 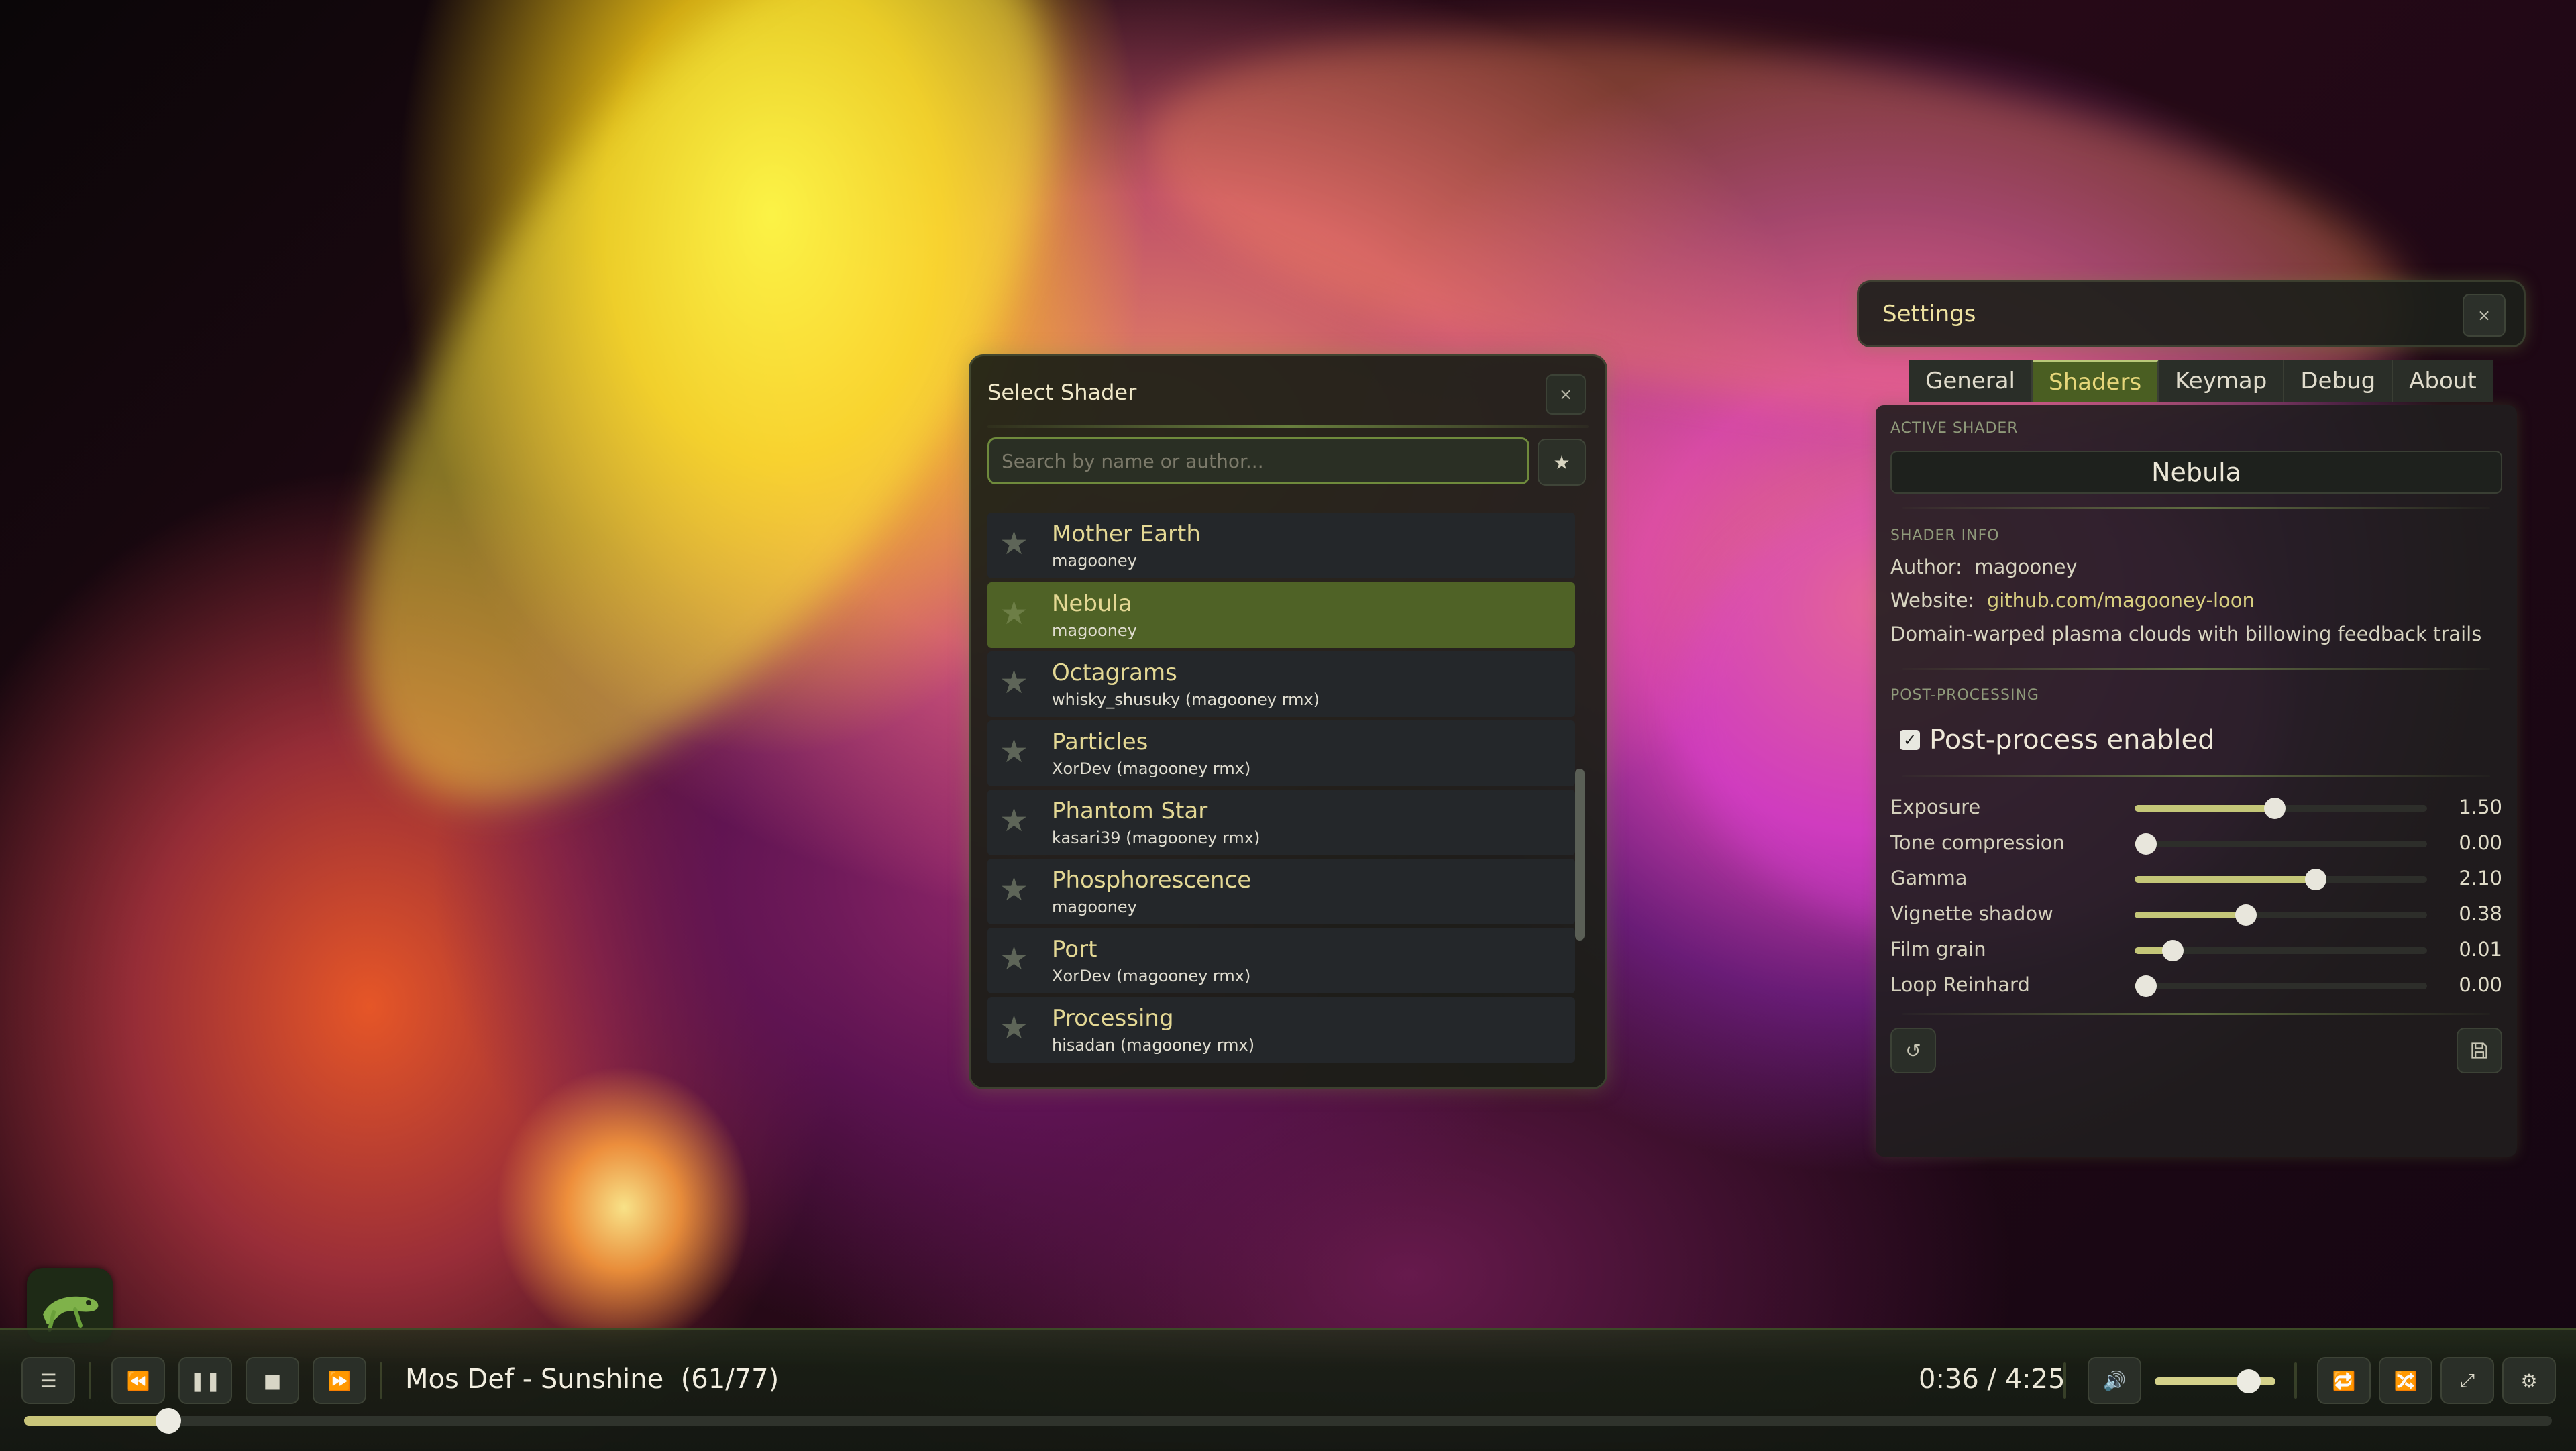 I want to click on shader-author-line: Author: magooney, so click(x=1984, y=566).